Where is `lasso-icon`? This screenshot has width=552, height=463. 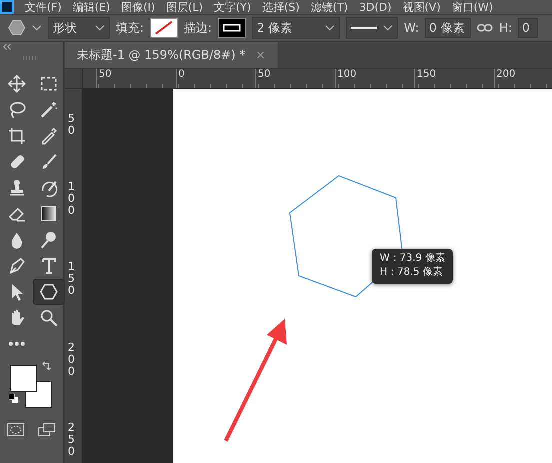
lasso-icon is located at coordinates (17, 110).